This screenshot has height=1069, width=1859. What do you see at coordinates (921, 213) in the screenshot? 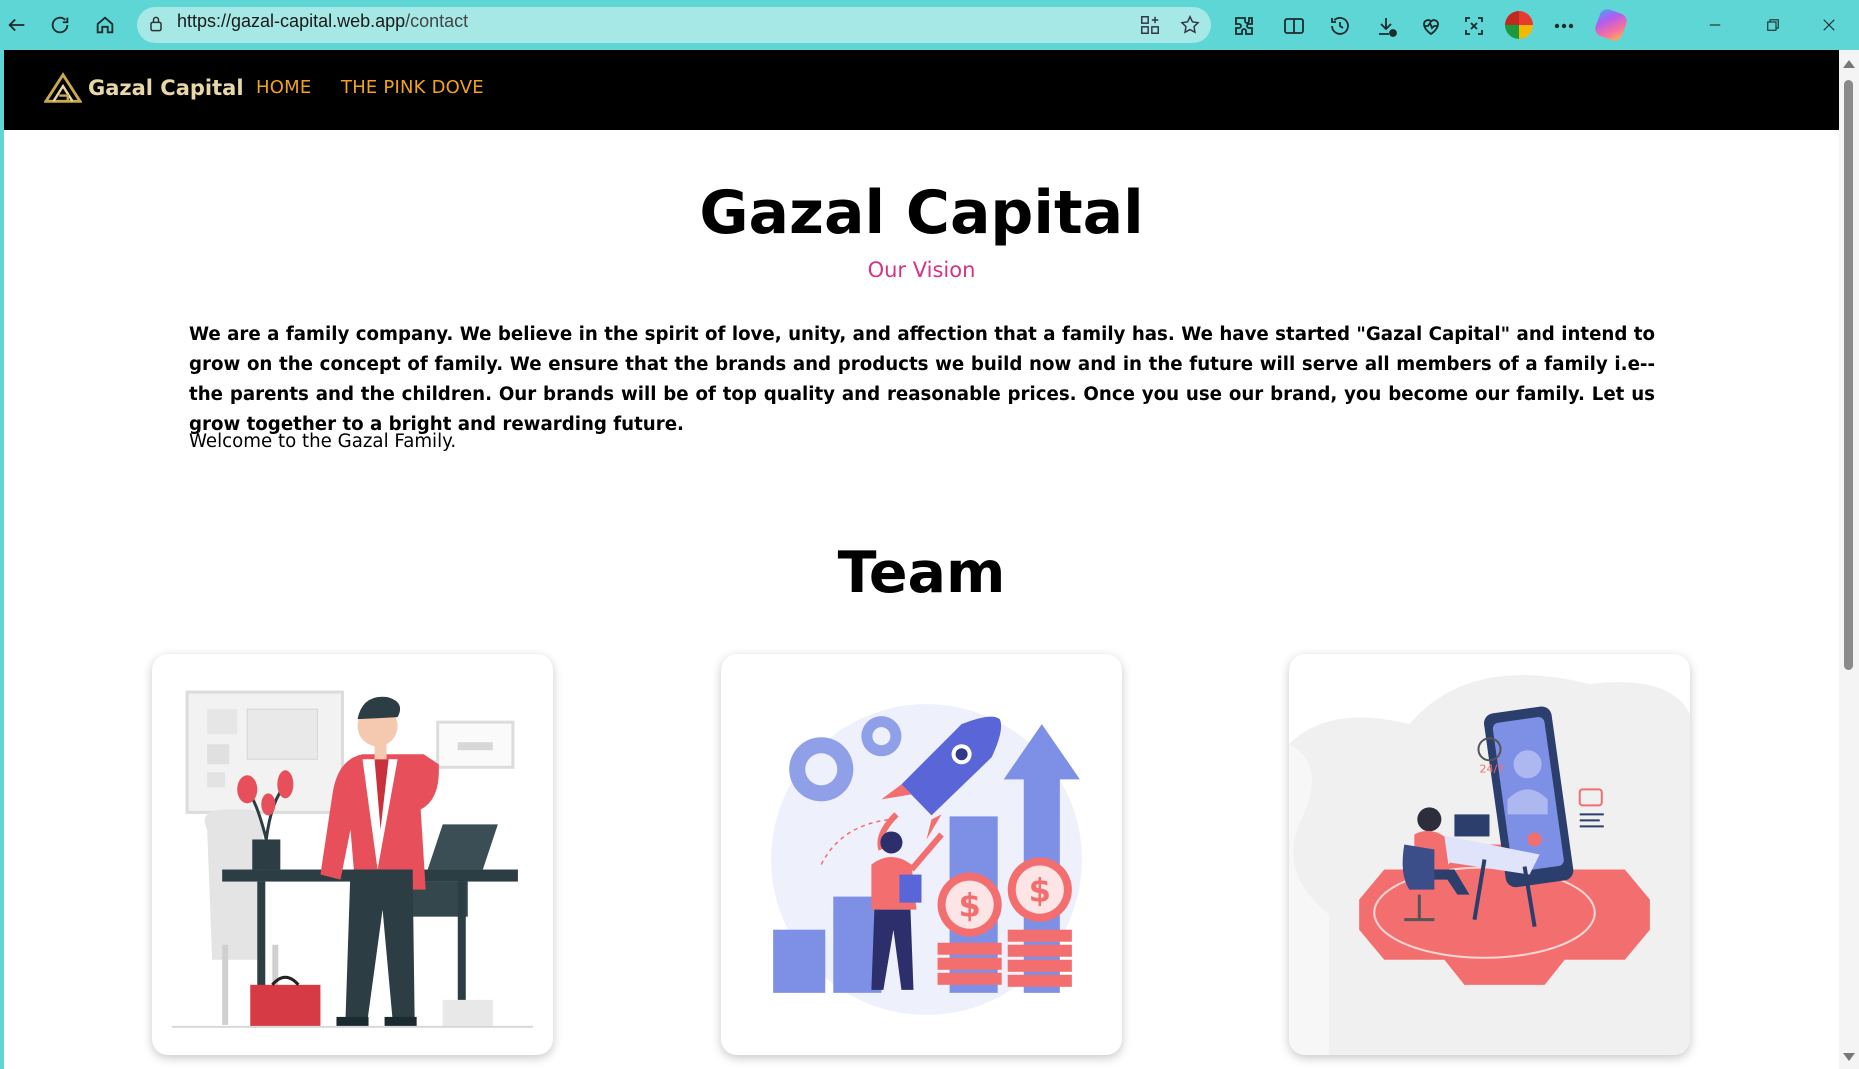
I see `page-title: Gazal Capital` at bounding box center [921, 213].